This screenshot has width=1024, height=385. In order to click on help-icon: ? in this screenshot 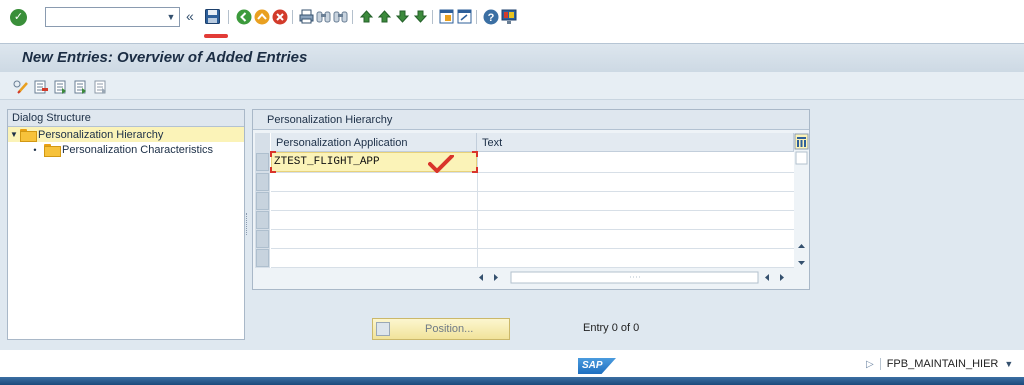, I will do `click(490, 16)`.